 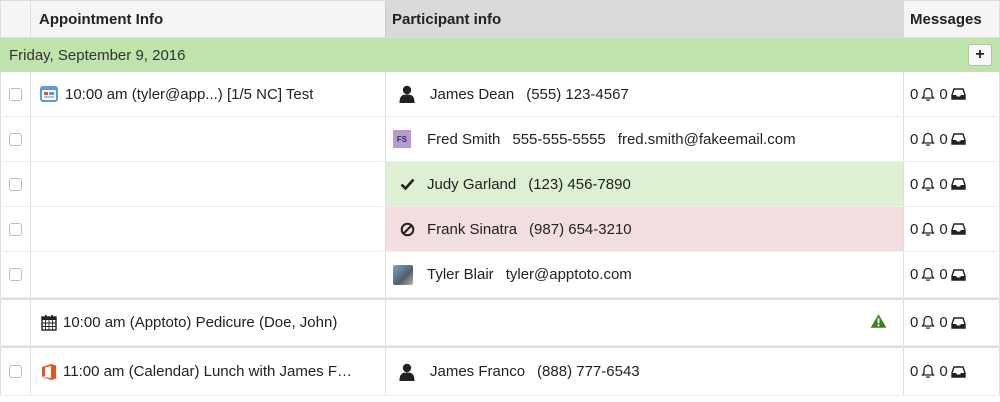 I want to click on participant-phone: (888) 777-6543, so click(x=588, y=371).